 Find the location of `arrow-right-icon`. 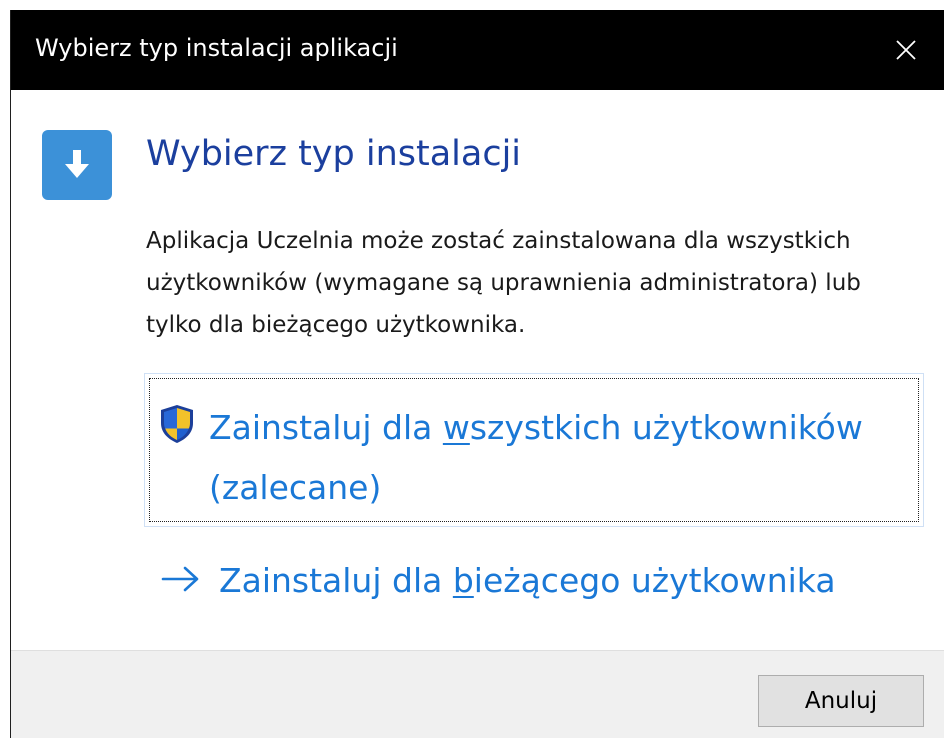

arrow-right-icon is located at coordinates (180, 579).